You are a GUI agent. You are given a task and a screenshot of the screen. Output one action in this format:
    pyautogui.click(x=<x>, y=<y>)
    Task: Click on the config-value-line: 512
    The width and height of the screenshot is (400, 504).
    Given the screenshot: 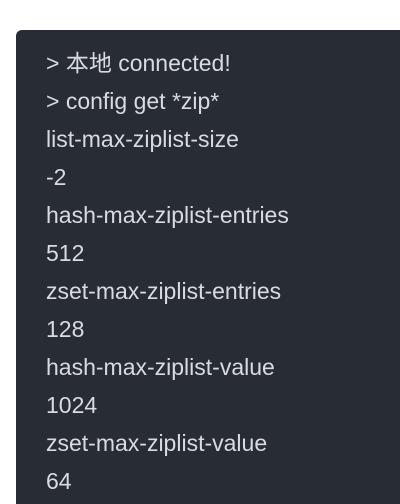 What is the action you would take?
    pyautogui.click(x=65, y=253)
    